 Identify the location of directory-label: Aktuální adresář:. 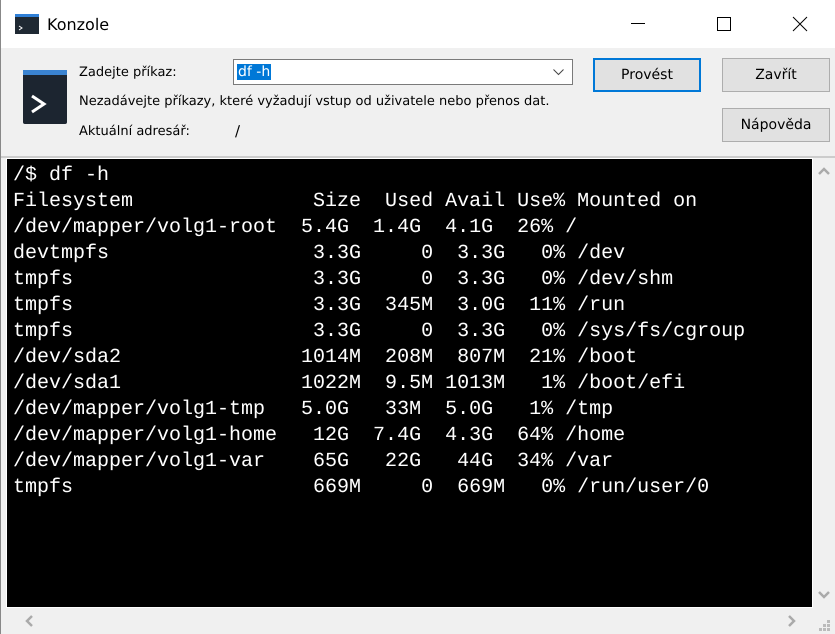
(135, 131).